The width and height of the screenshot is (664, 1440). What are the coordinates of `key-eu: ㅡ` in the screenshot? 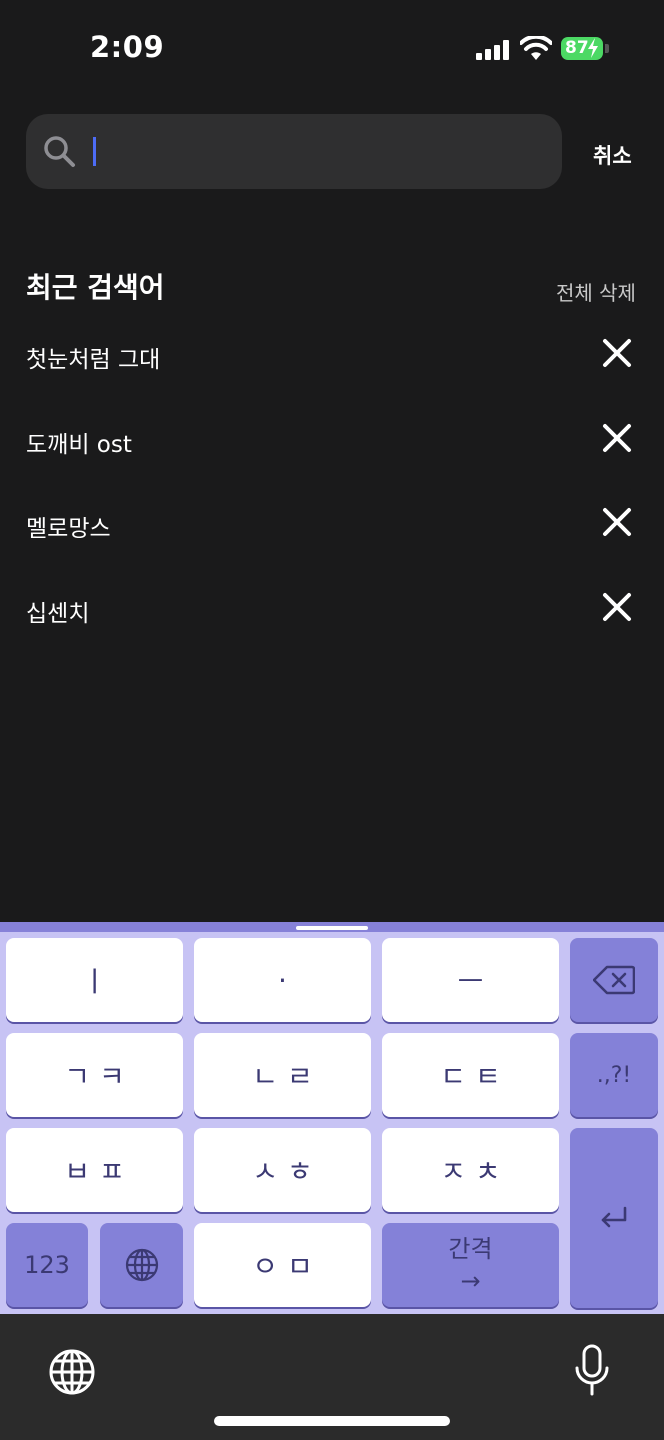 It's located at (470, 980).